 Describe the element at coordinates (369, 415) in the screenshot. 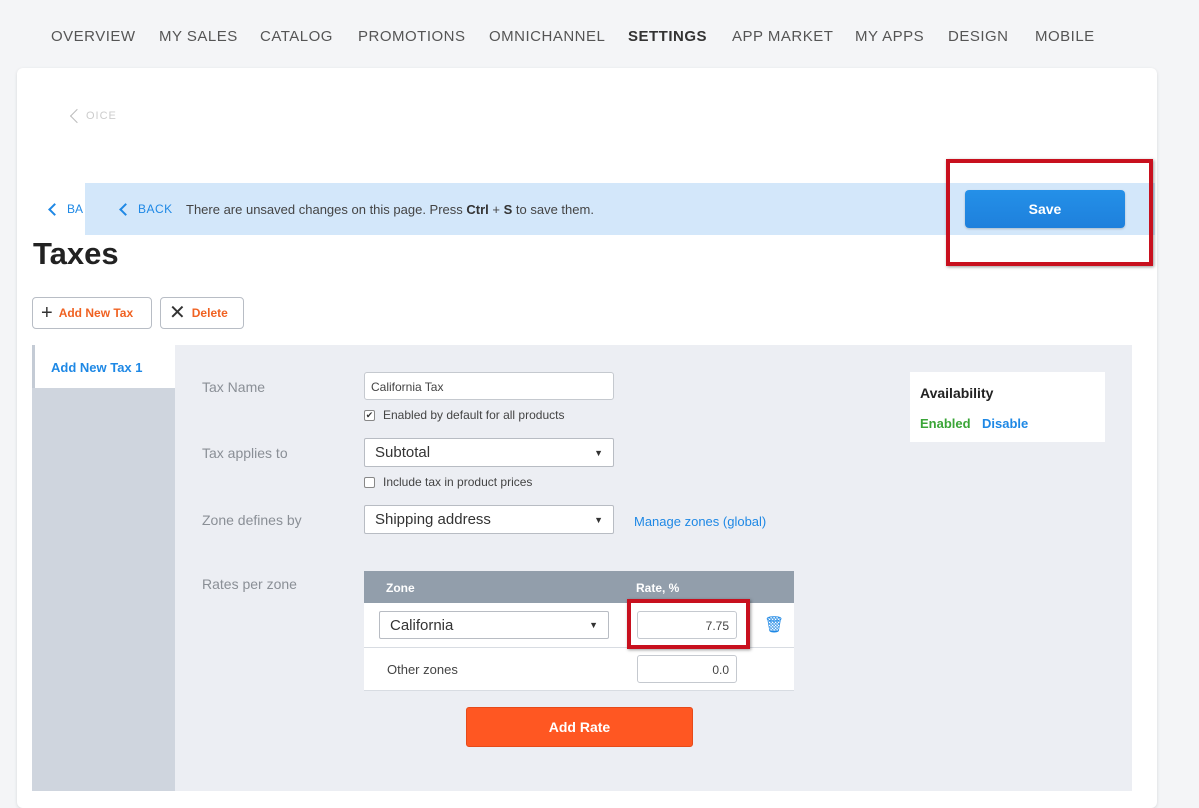

I see `checkbox-checked-icon: ✔` at that location.